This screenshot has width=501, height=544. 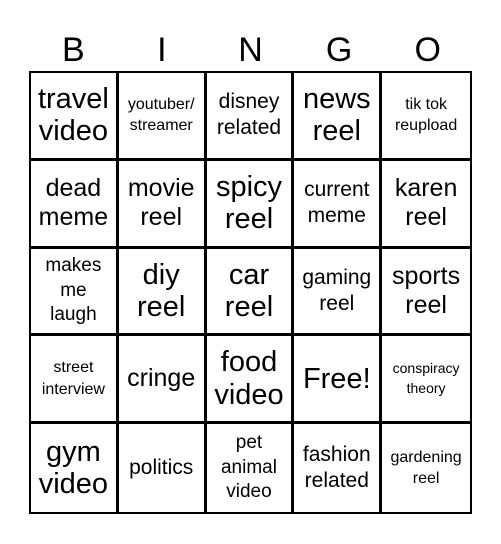 I want to click on bingo-cell: car reel, so click(x=250, y=292).